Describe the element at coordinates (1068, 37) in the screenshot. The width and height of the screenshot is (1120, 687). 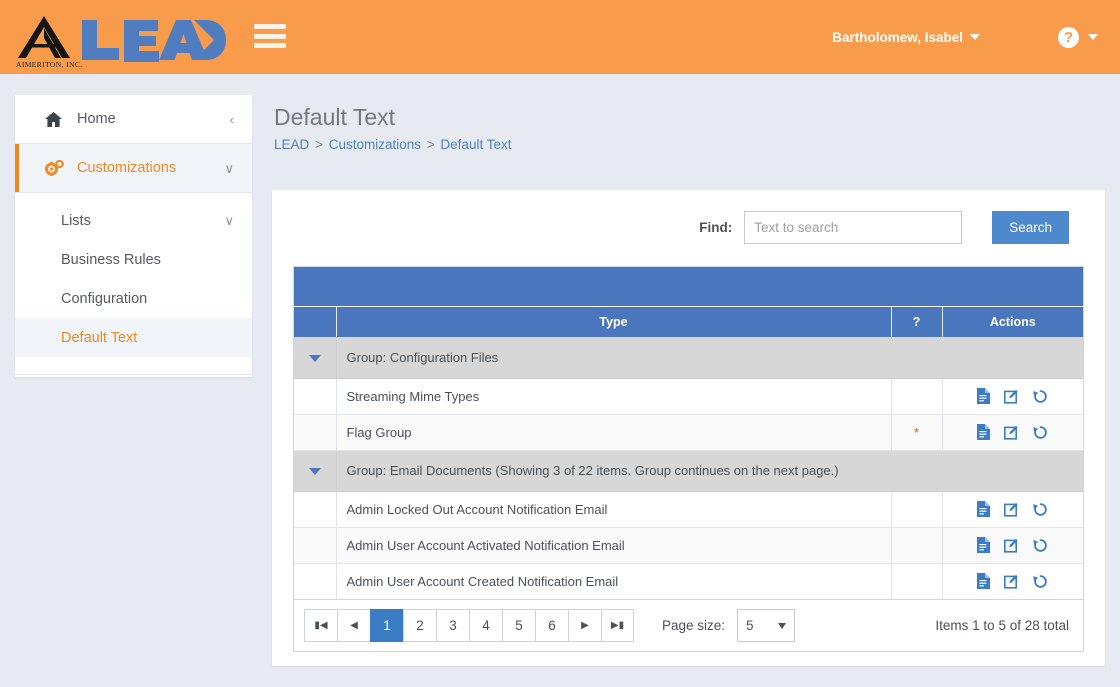
I see `question-mark-icon: ?` at that location.